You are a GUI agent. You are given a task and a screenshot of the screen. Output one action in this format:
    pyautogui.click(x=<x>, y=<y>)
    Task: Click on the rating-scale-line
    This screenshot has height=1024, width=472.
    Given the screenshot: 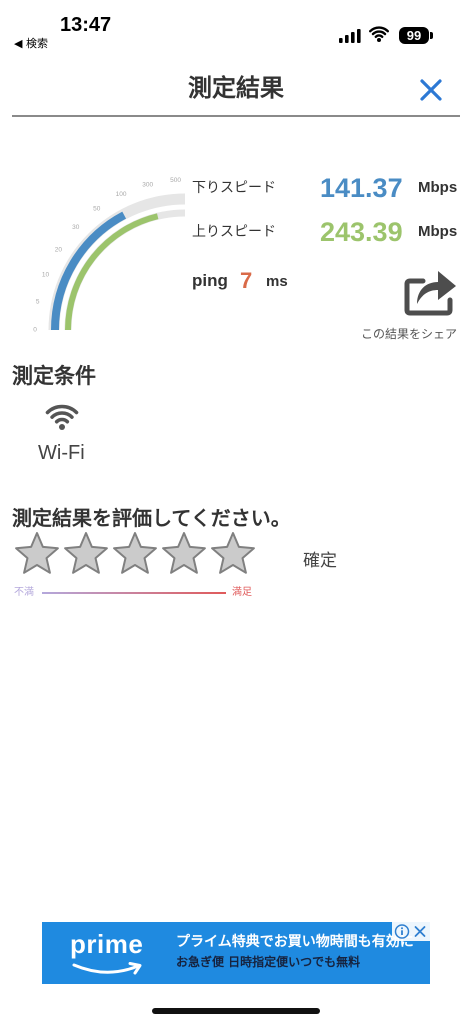 What is the action you would take?
    pyautogui.click(x=134, y=593)
    